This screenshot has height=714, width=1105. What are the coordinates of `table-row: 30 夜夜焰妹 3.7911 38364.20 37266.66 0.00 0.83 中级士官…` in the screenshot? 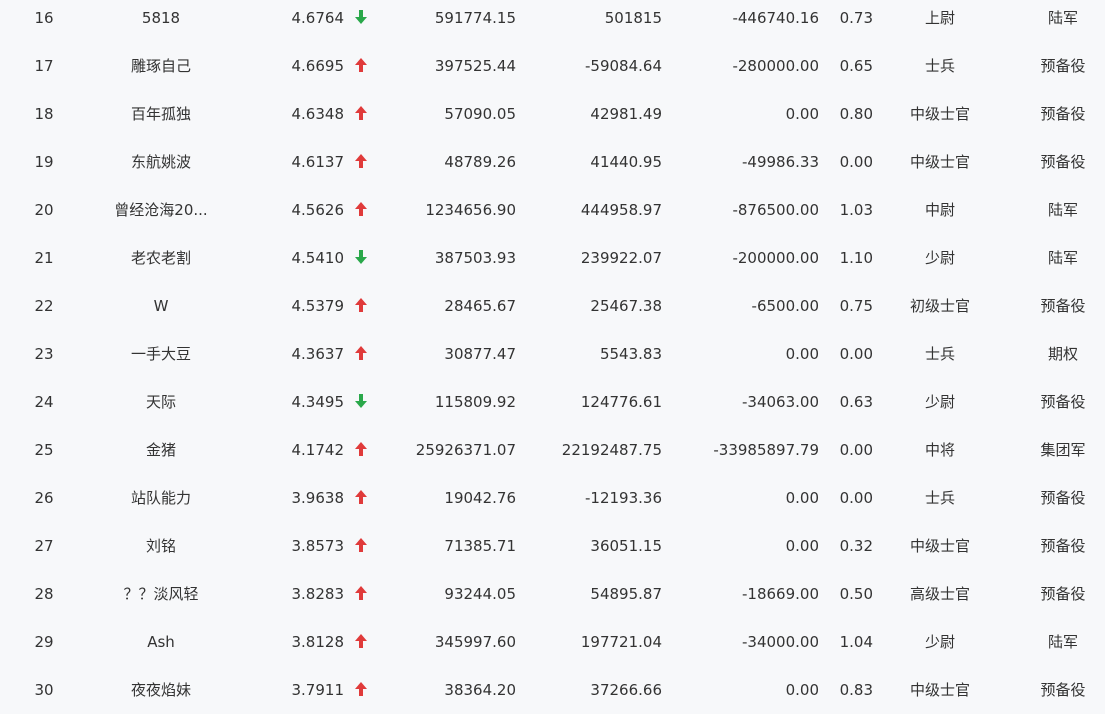 It's located at (552, 690).